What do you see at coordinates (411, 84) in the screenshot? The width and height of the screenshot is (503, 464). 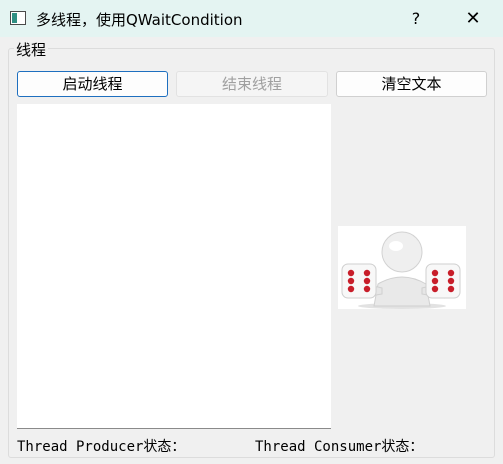 I see `clear-text-button: 清空文本` at bounding box center [411, 84].